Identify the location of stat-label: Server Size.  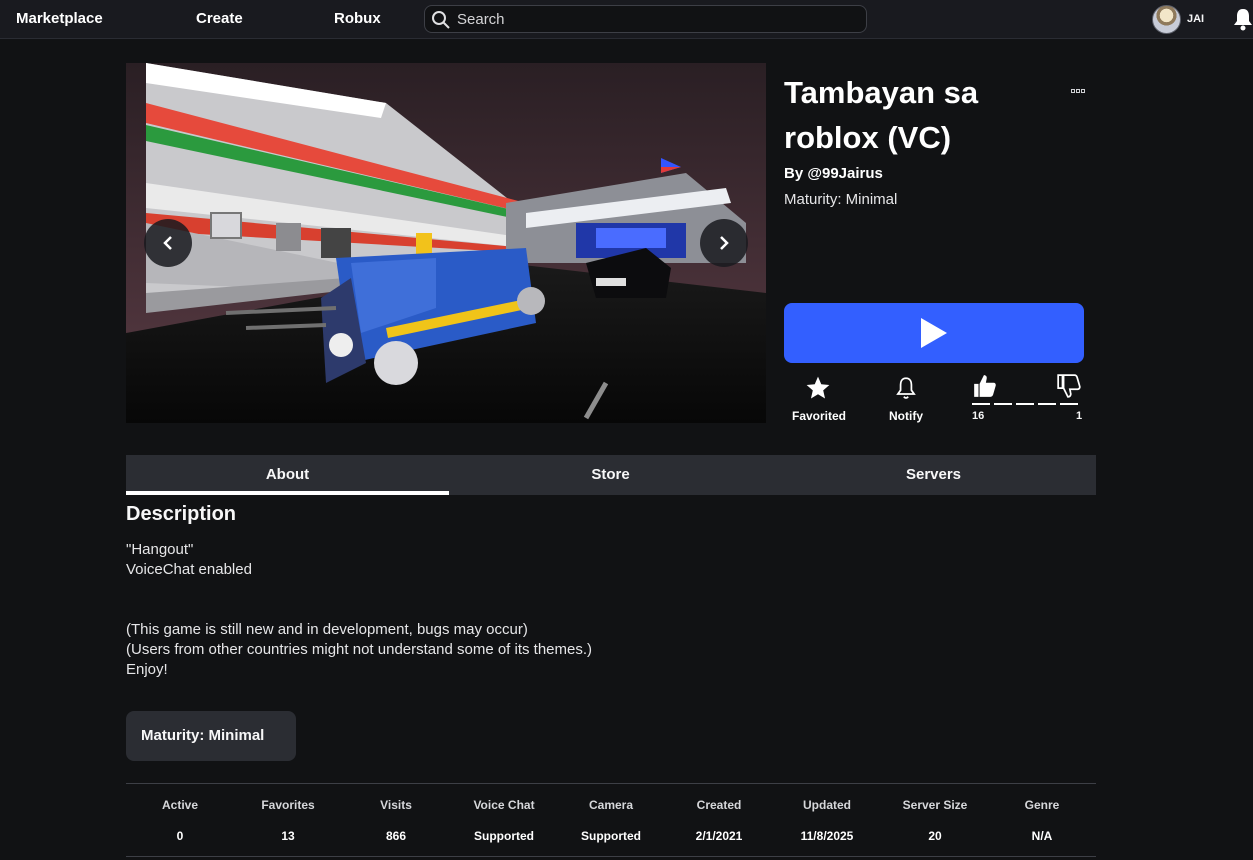
(935, 805).